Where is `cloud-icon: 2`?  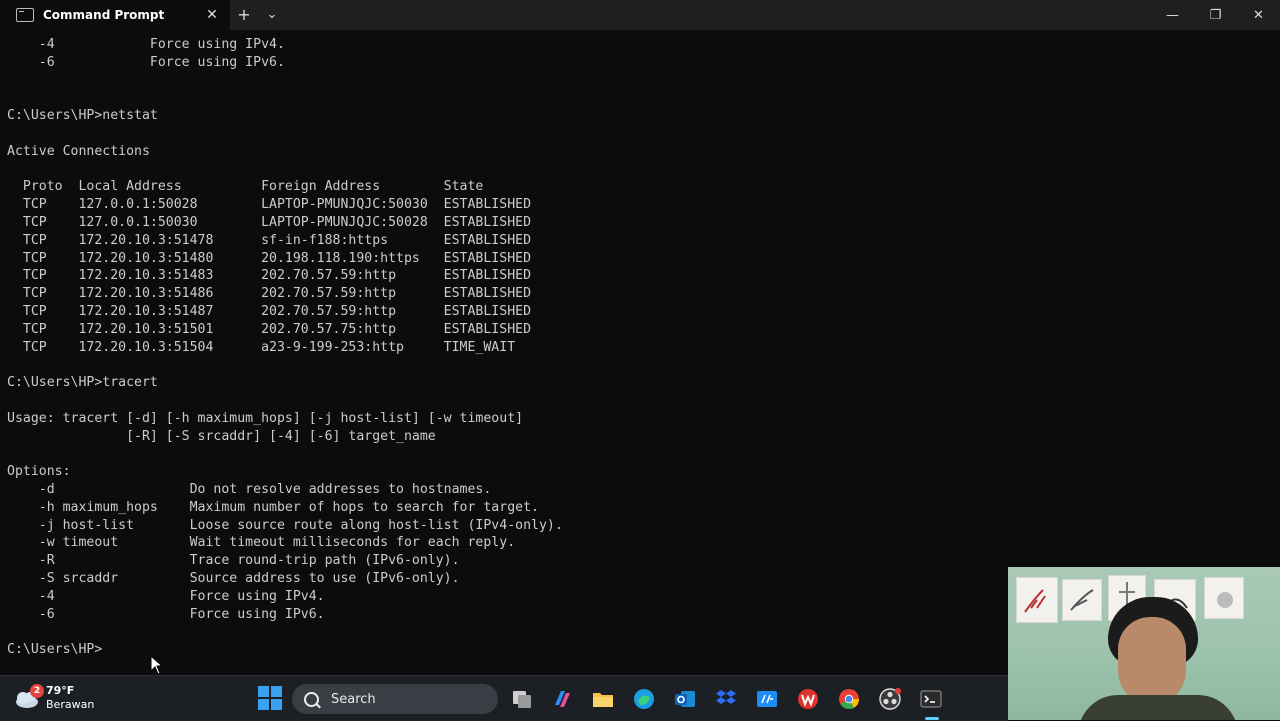
cloud-icon: 2 is located at coordinates (29, 697).